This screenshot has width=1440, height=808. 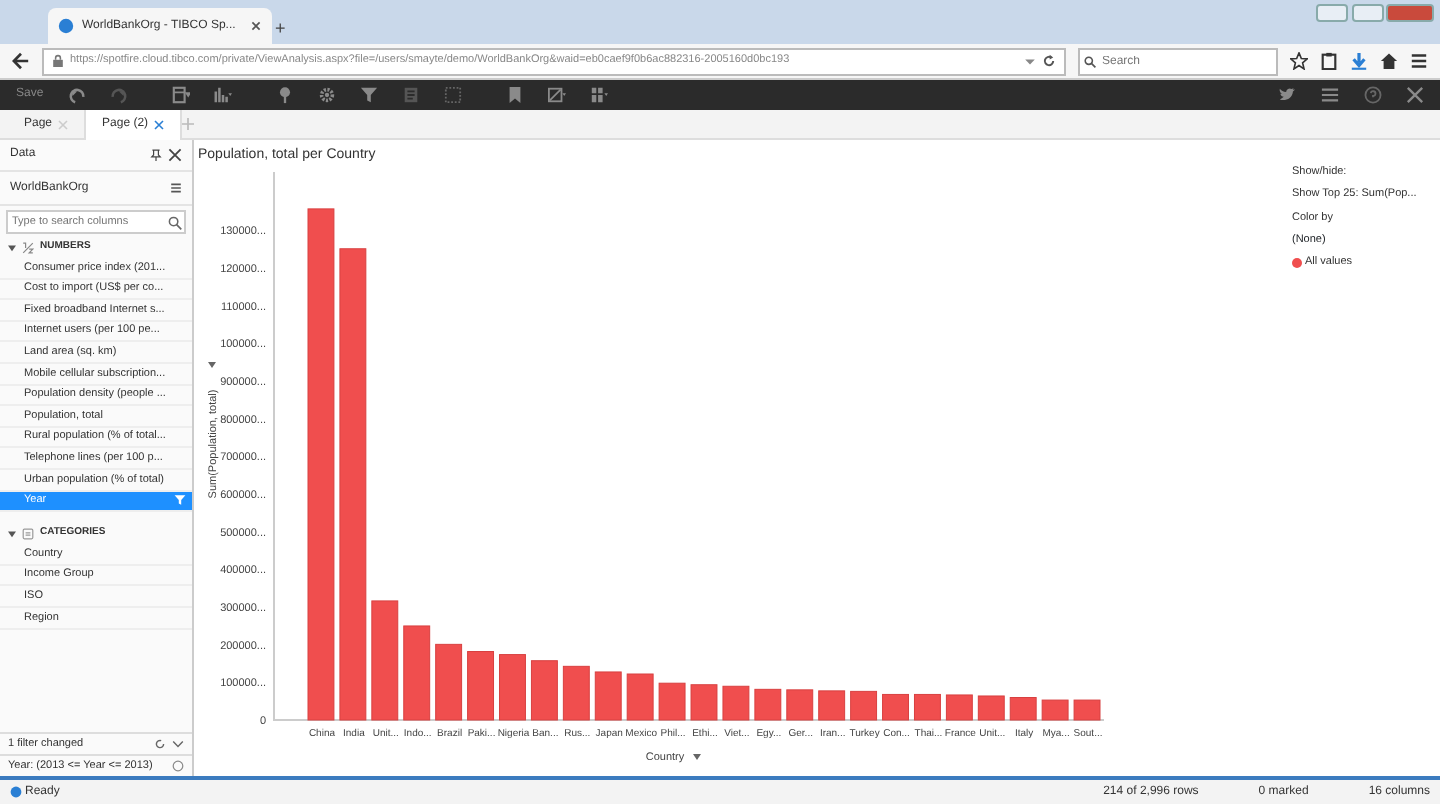 What do you see at coordinates (1373, 95) in the screenshot?
I see `help-icon` at bounding box center [1373, 95].